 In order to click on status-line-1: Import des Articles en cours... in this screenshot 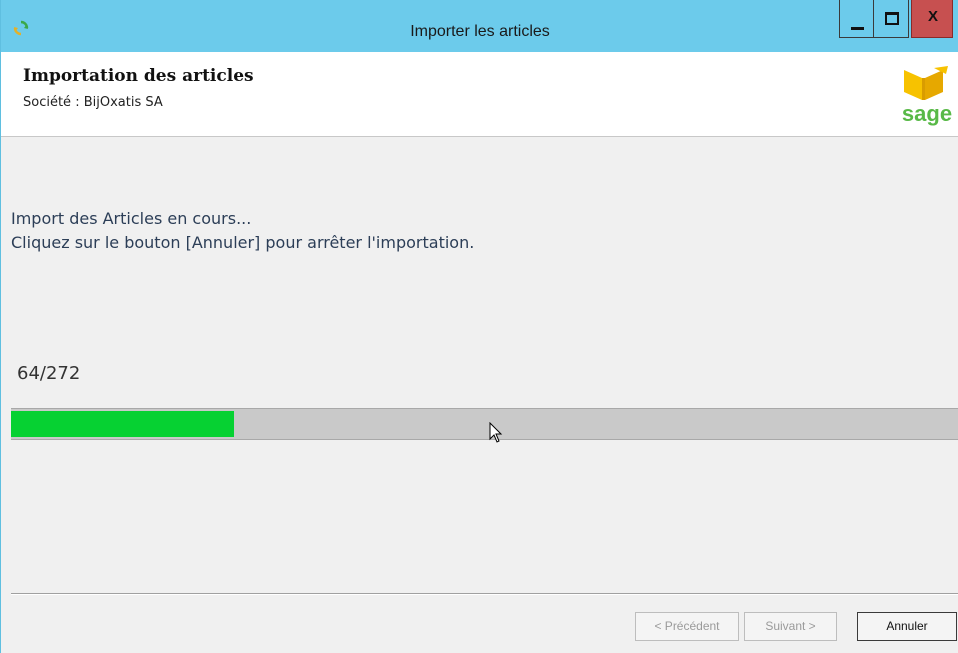, I will do `click(131, 218)`.